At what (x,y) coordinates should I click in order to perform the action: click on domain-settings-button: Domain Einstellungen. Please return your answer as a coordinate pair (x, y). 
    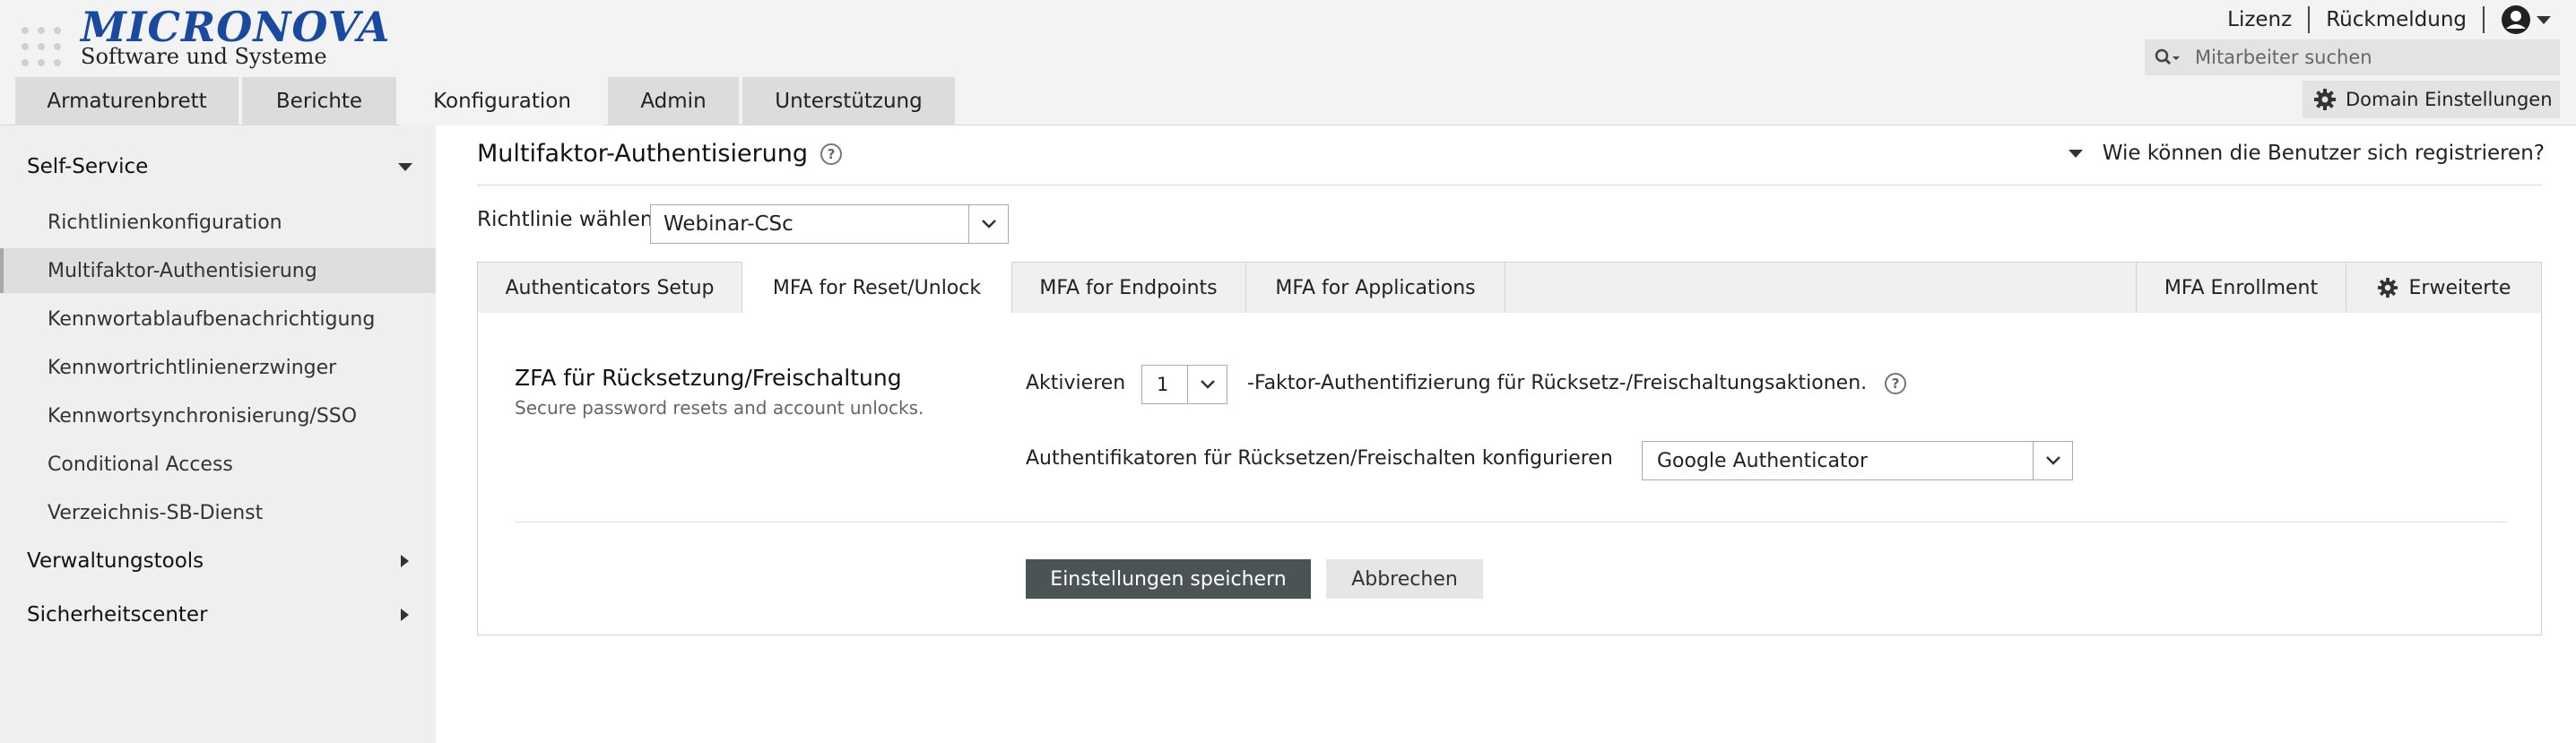
    Looking at the image, I should click on (2431, 99).